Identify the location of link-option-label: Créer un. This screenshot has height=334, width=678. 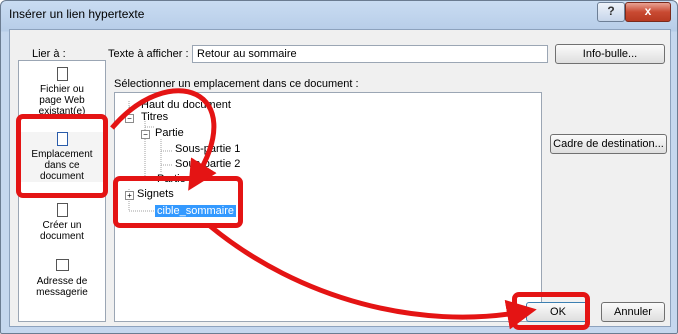
(62, 225).